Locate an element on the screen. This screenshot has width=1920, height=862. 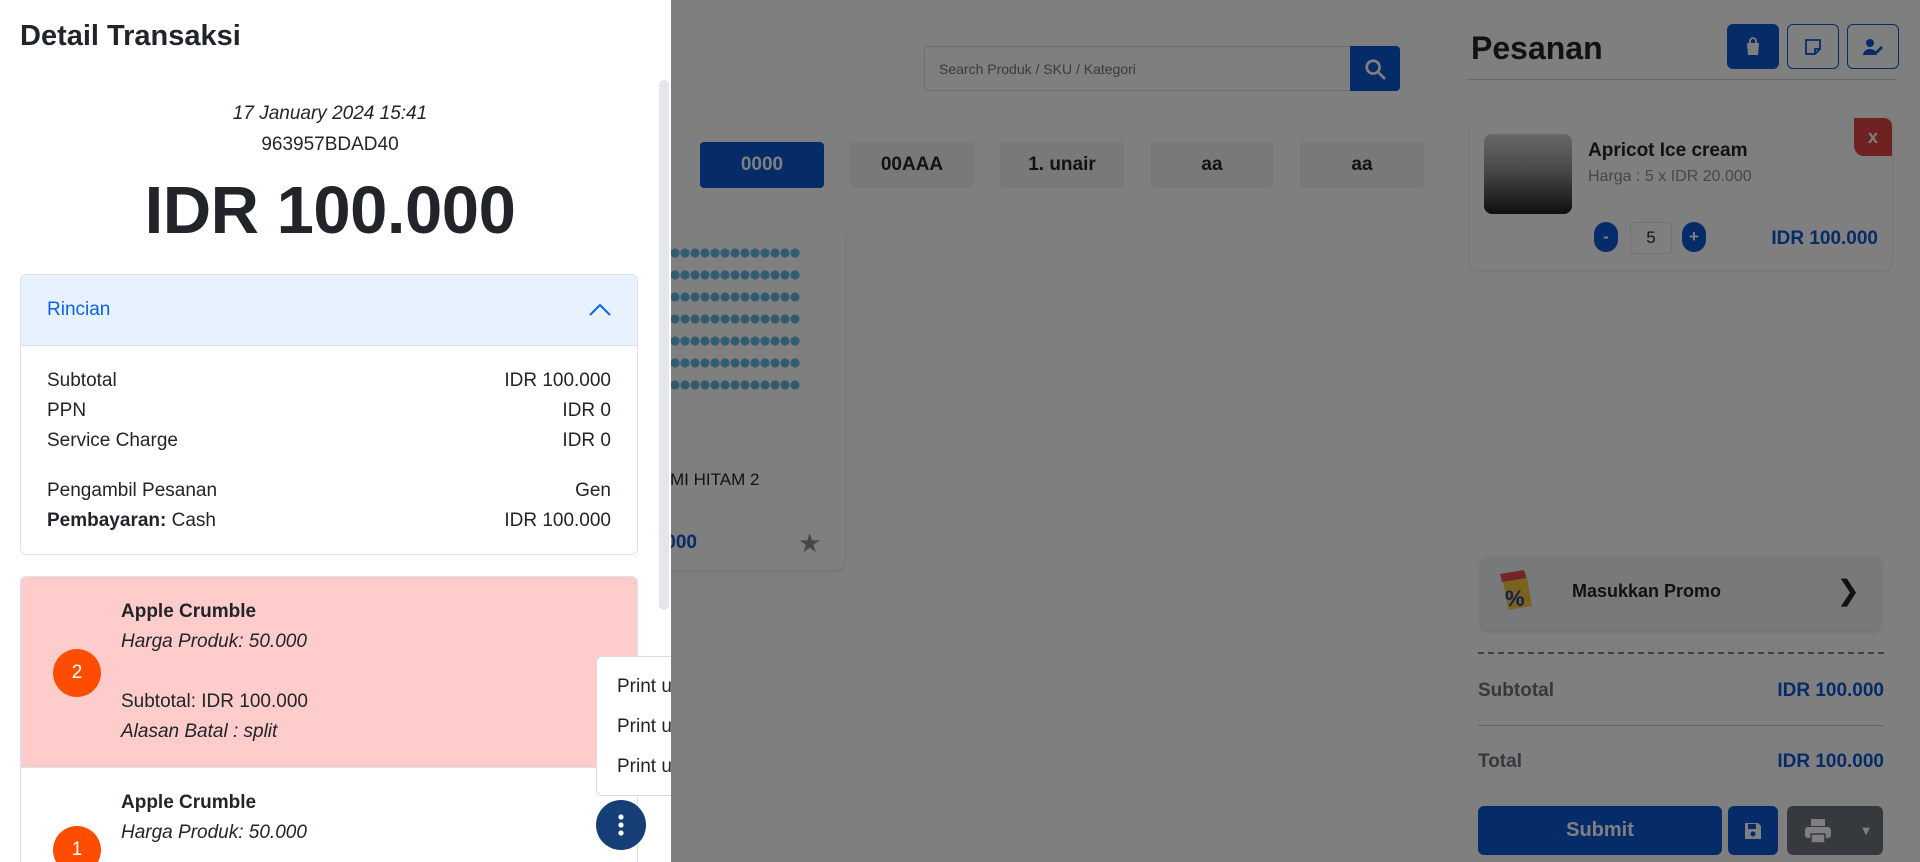
rincian-subtotal-row: Subtotal IDR 100.000 is located at coordinates (329, 381).